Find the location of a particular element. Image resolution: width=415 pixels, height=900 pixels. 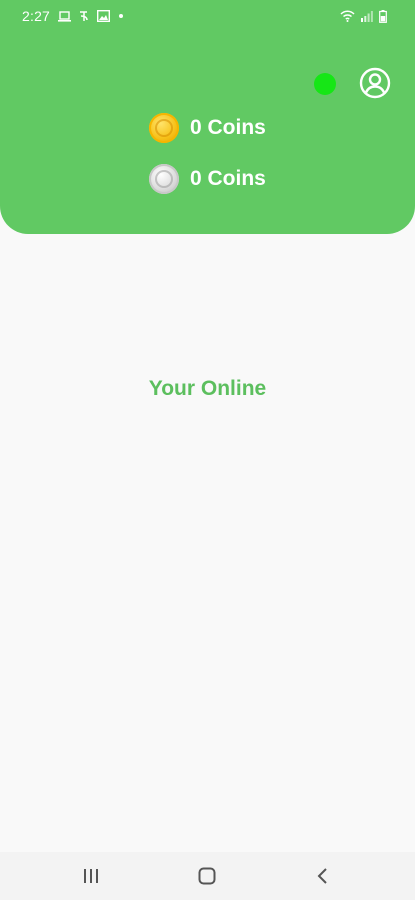

online-status-message: Your Online is located at coordinates (207, 388).